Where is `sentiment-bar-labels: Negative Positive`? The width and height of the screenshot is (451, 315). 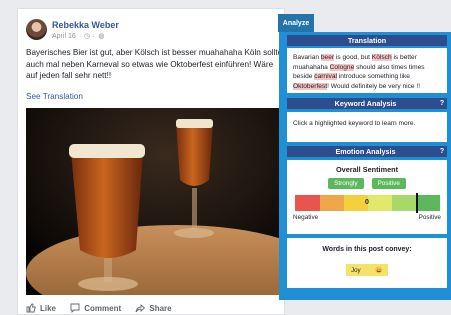
sentiment-bar-labels: Negative Positive is located at coordinates (367, 217).